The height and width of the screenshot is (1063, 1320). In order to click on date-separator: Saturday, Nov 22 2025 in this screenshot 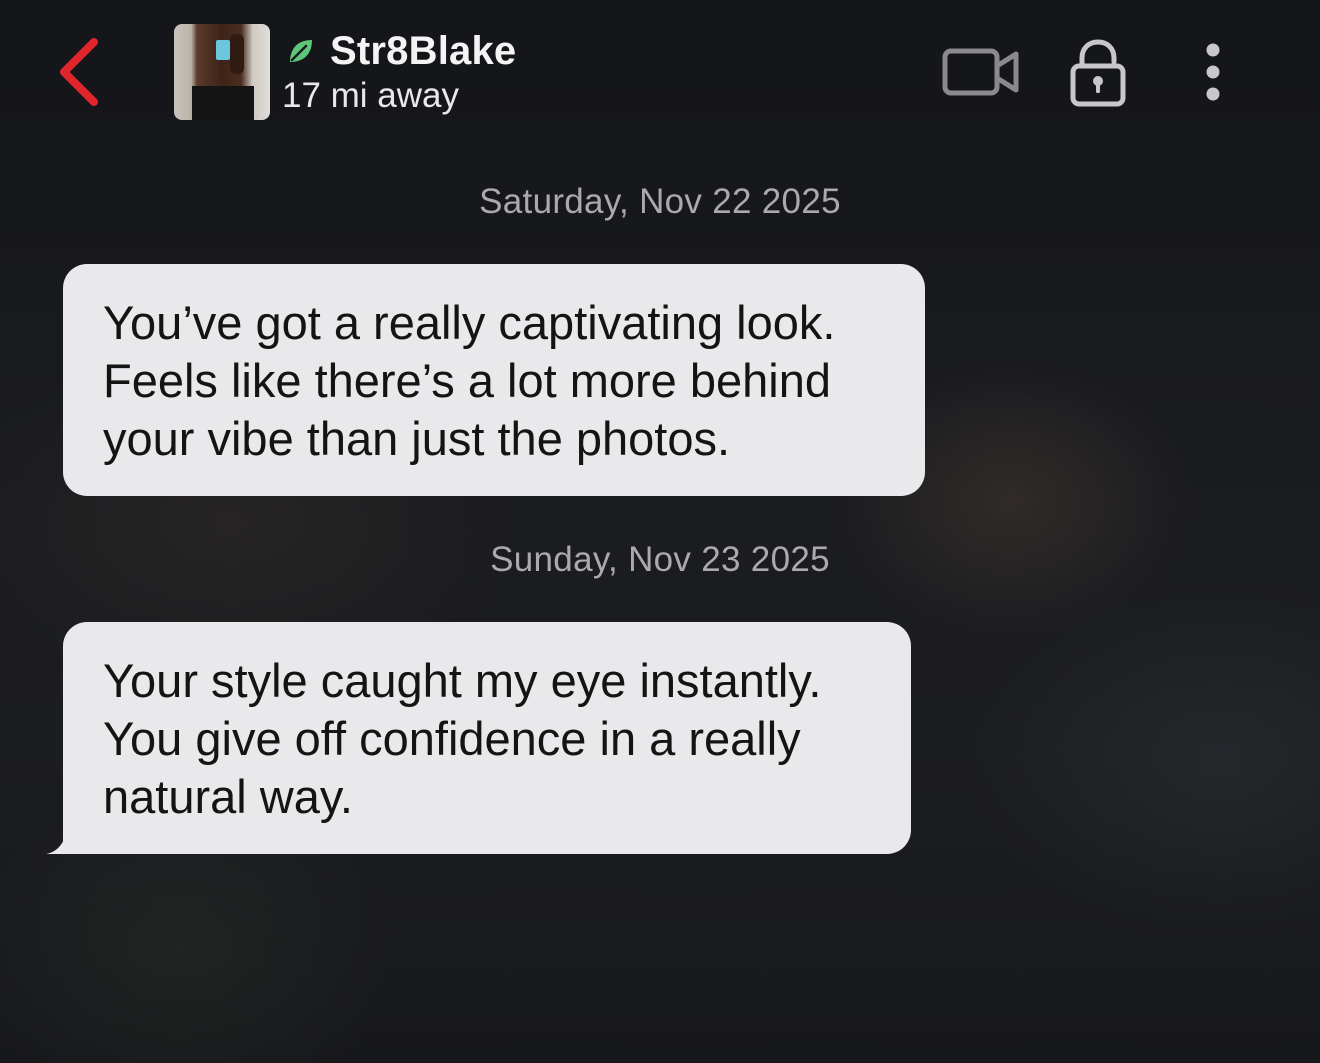, I will do `click(660, 201)`.